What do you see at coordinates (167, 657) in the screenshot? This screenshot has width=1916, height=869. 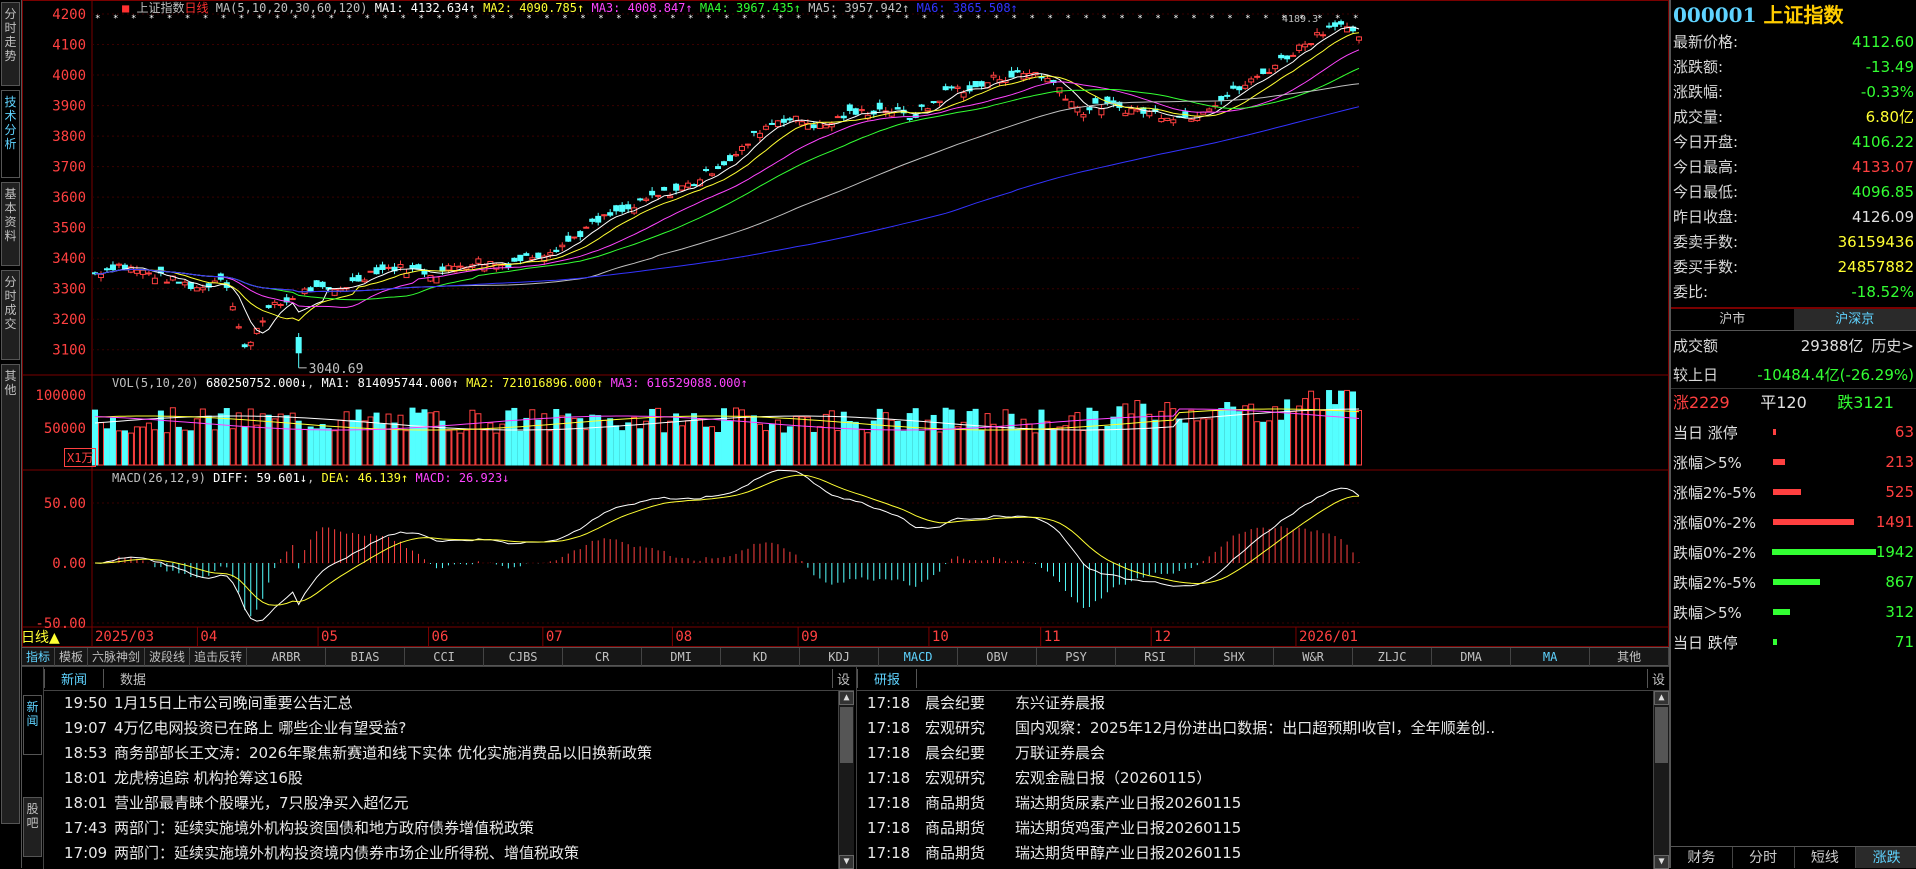 I see `indicator-tab: 波段线` at bounding box center [167, 657].